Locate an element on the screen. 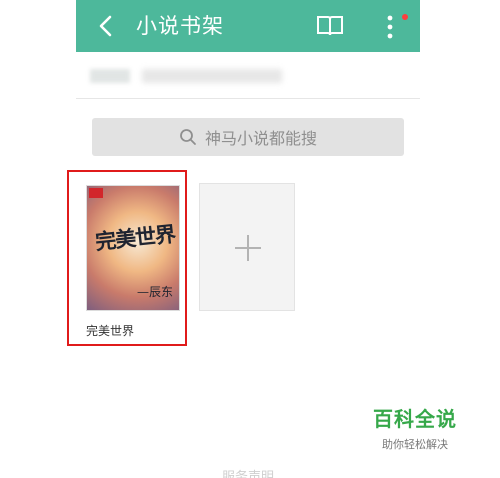 The width and height of the screenshot is (500, 478). watermark-sub: 助你轻松解决 is located at coordinates (415, 444).